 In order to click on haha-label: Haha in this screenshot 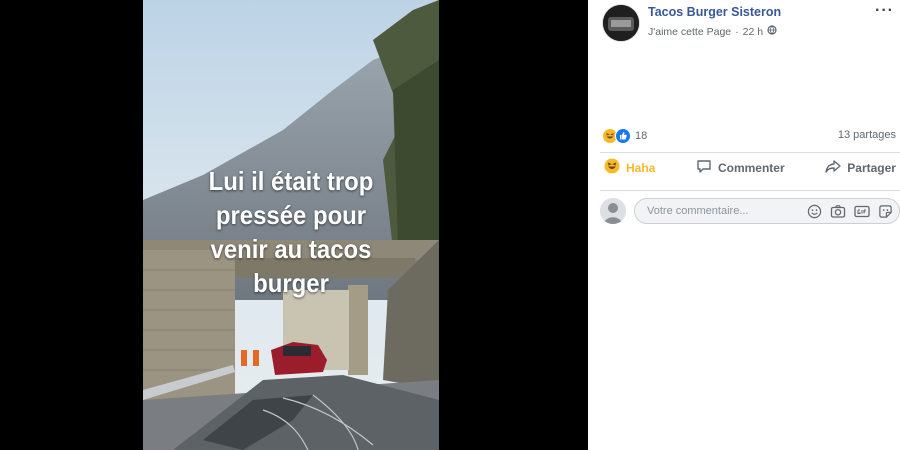, I will do `click(641, 167)`.